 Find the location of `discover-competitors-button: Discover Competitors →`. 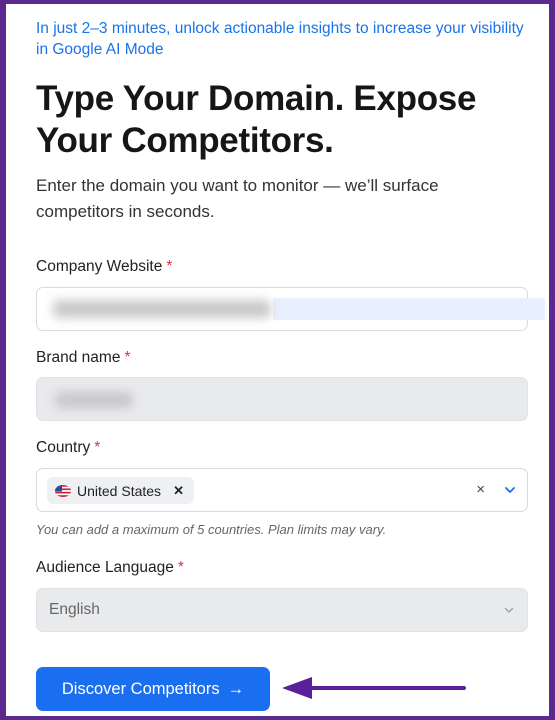

discover-competitors-button: Discover Competitors → is located at coordinates (153, 689).